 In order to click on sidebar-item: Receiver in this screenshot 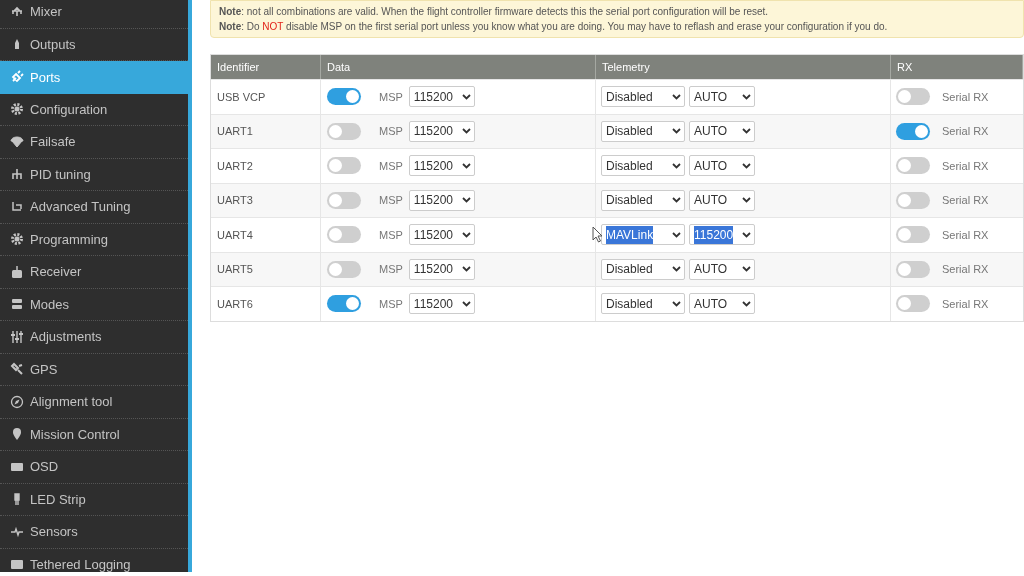, I will do `click(94, 272)`.